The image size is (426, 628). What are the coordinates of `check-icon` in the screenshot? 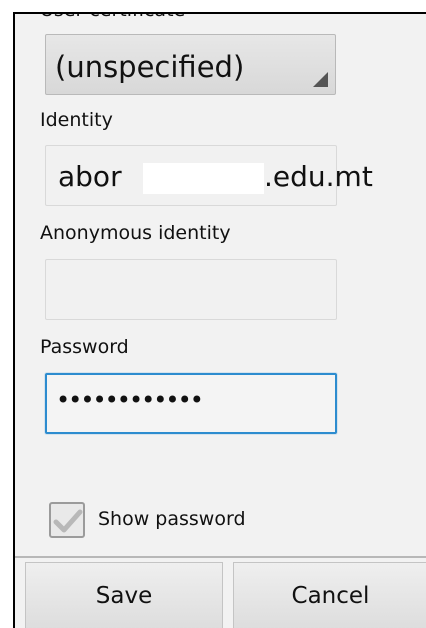 It's located at (68, 521).